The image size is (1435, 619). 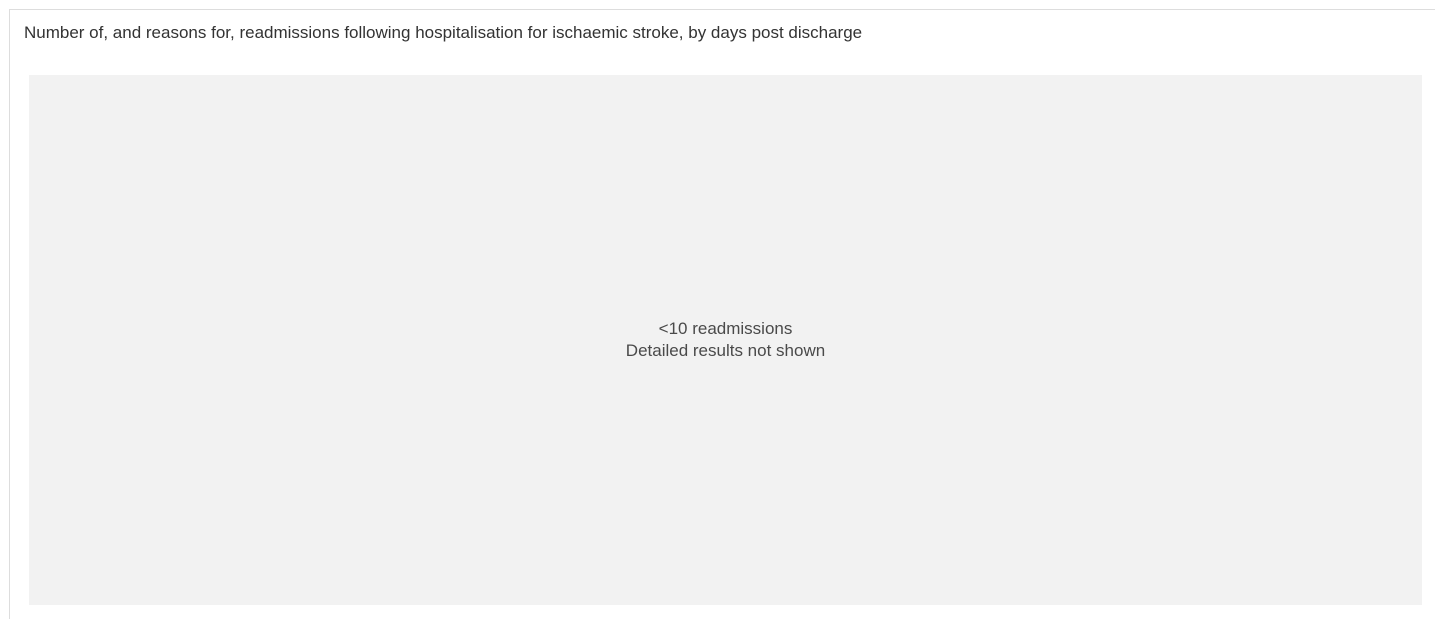 I want to click on readmission-count-message: <10 readmissions, so click(x=725, y=328).